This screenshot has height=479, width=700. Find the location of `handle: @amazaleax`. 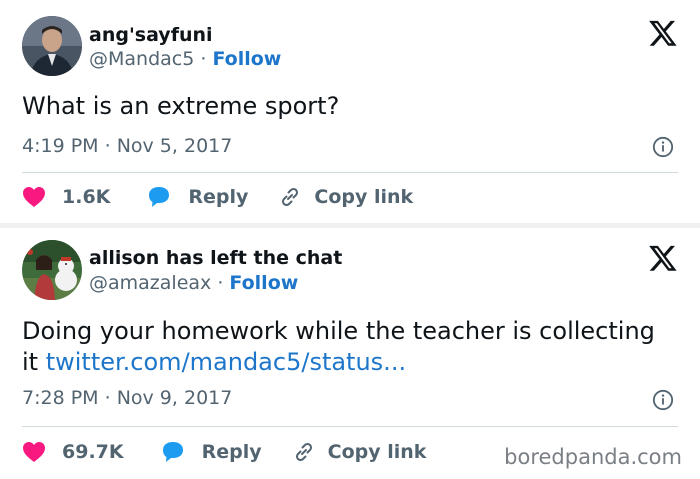

handle: @amazaleax is located at coordinates (150, 283).